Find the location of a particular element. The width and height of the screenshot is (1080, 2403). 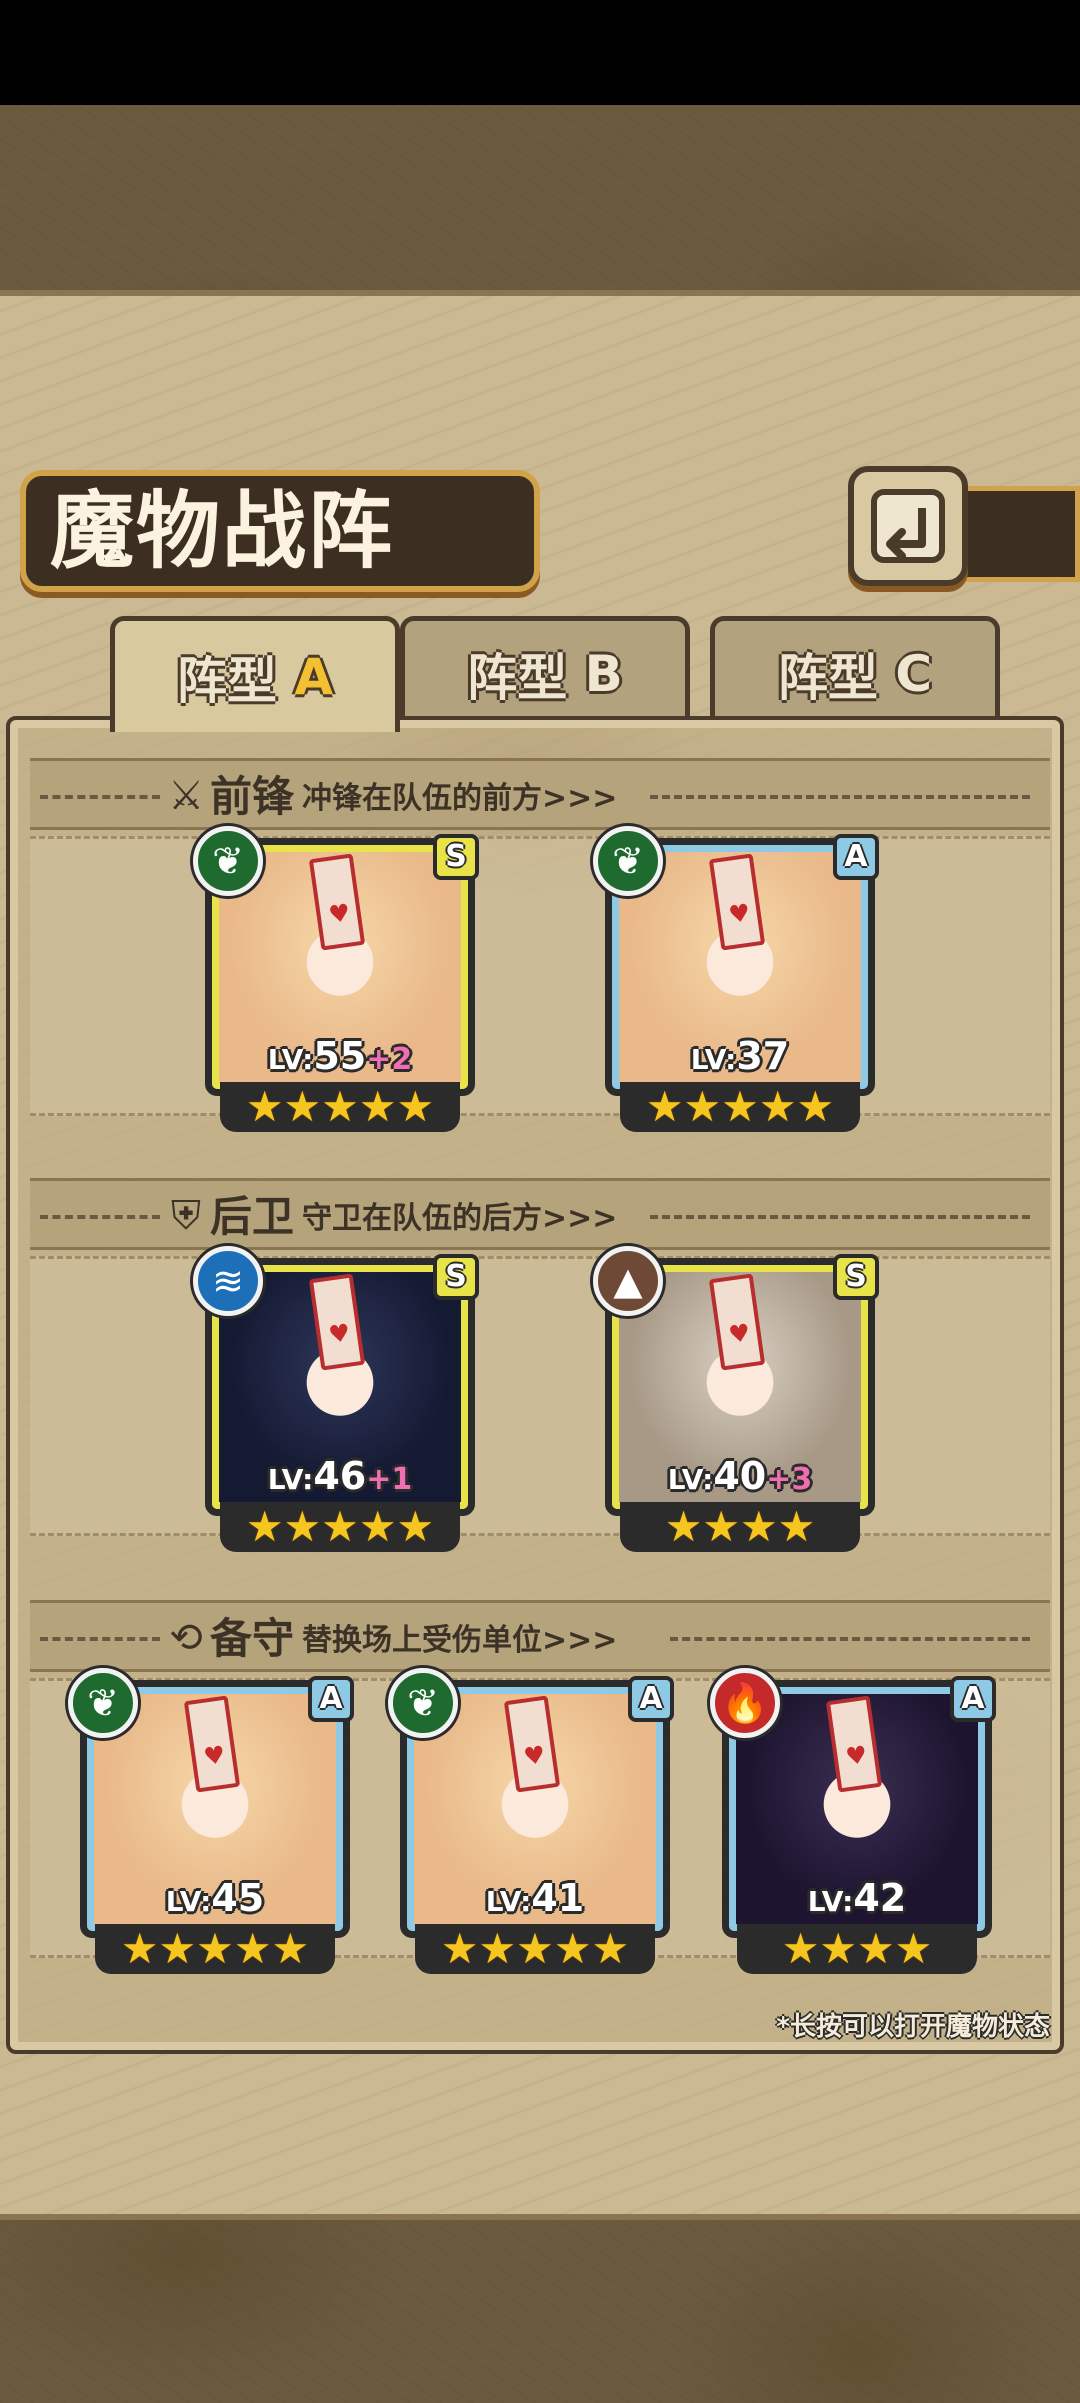

tab-letter: B is located at coordinates (603, 673).